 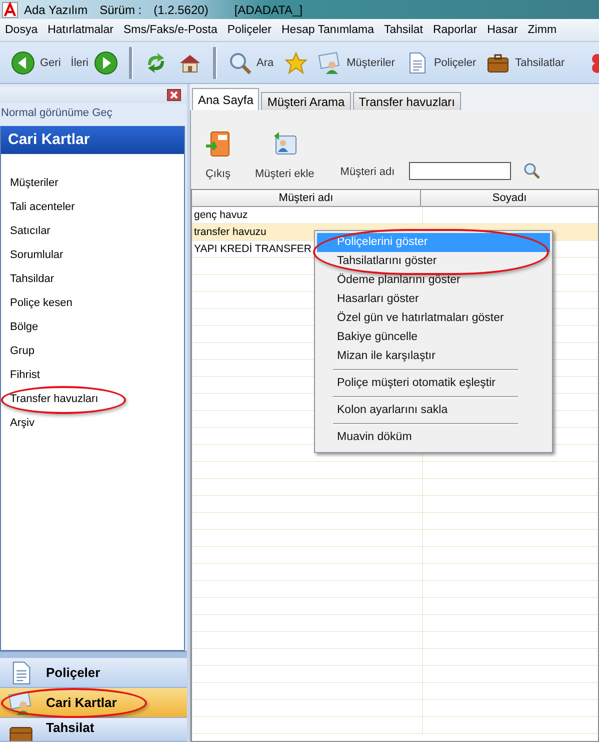 I want to click on window-title: (1.2.5620), so click(x=181, y=9).